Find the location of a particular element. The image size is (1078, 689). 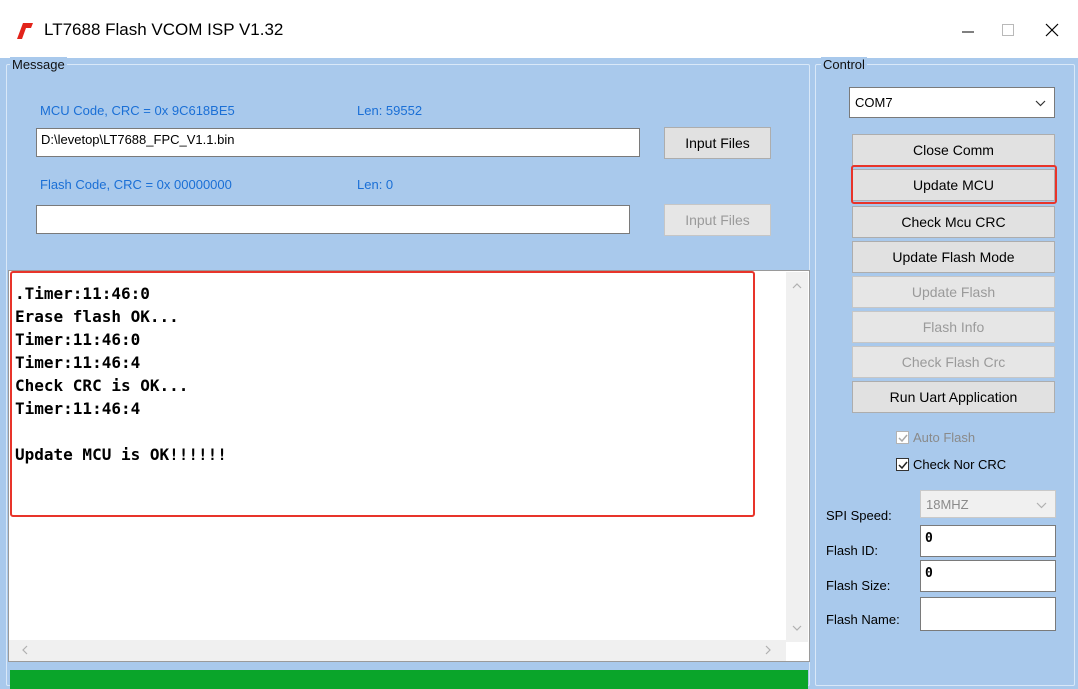

flash-id-field: 0 is located at coordinates (988, 541).